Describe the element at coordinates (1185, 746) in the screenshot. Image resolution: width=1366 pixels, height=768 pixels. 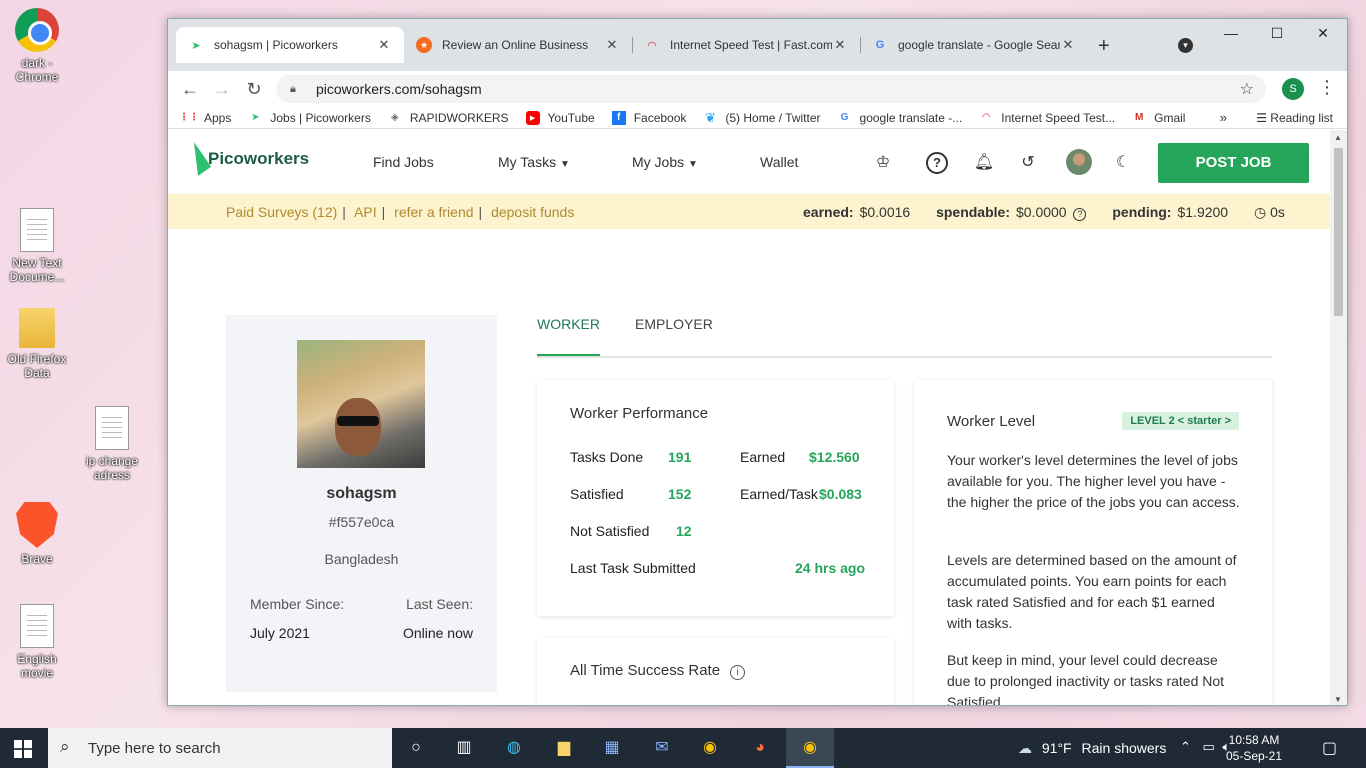
I see `chevron-up-icon: ⌃` at that location.